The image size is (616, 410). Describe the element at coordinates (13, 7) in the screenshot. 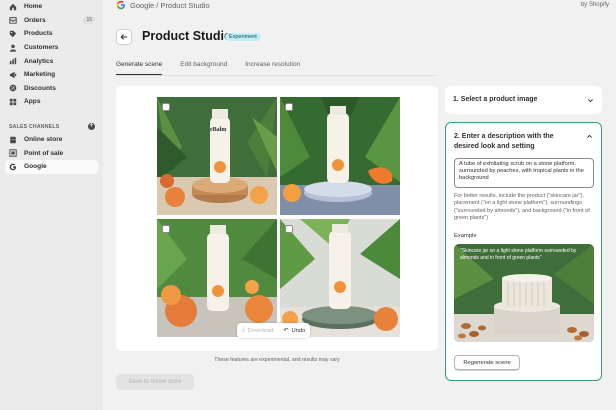

I see `home-icon` at that location.